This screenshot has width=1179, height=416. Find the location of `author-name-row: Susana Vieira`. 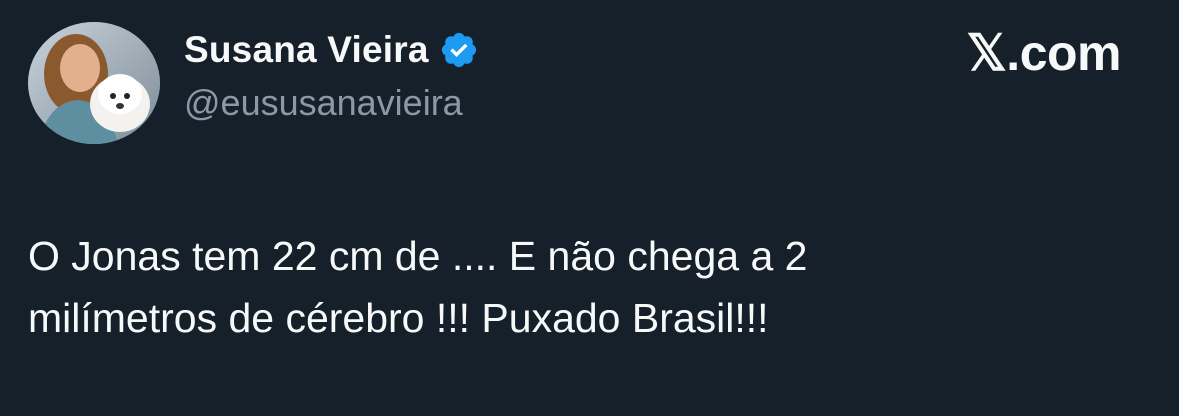

author-name-row: Susana Vieira is located at coordinates (331, 50).